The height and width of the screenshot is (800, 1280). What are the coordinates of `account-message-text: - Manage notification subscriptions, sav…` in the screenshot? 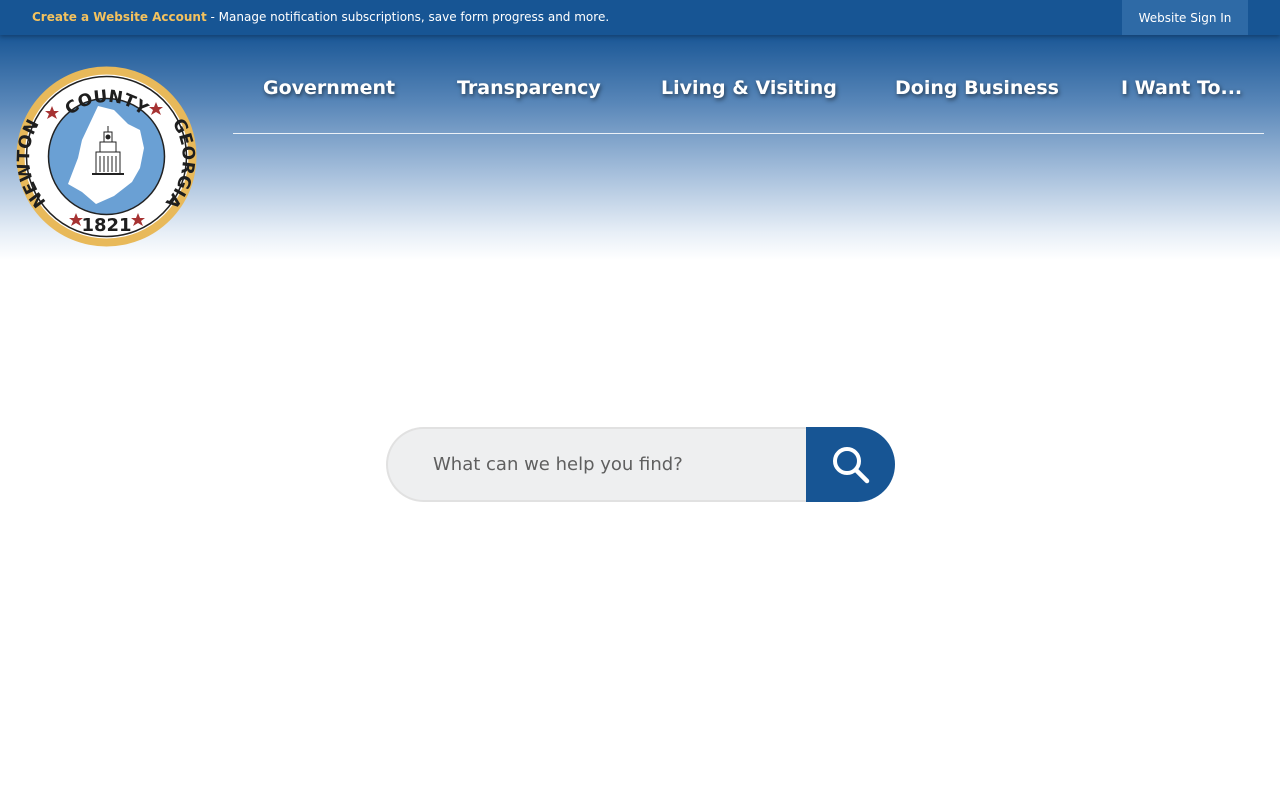 It's located at (408, 17).